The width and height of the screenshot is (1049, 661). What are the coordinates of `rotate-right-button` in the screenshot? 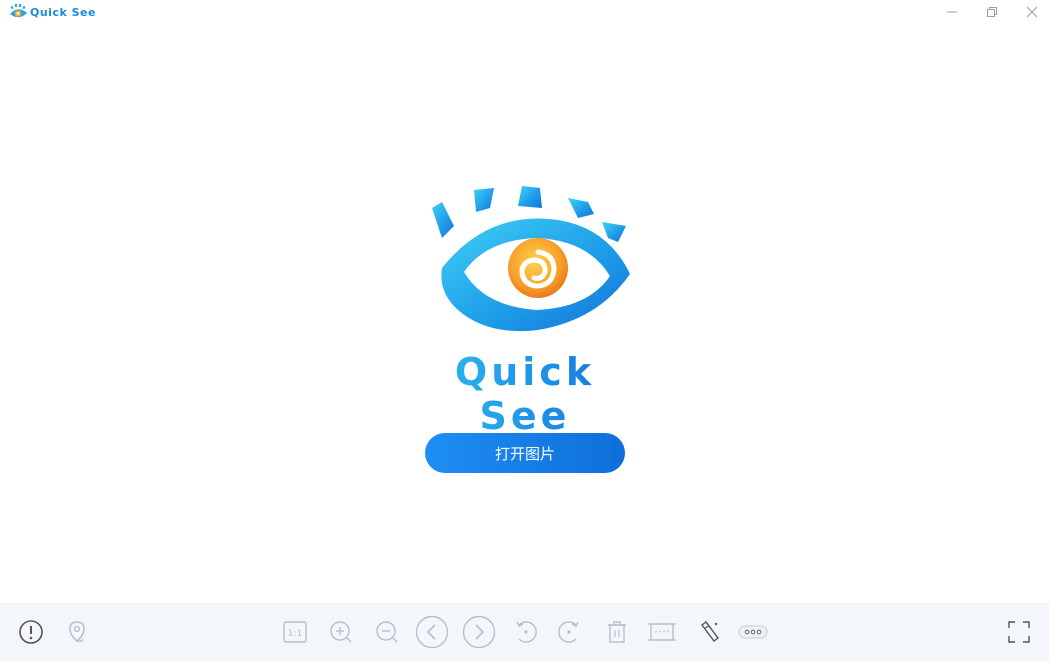 It's located at (569, 632).